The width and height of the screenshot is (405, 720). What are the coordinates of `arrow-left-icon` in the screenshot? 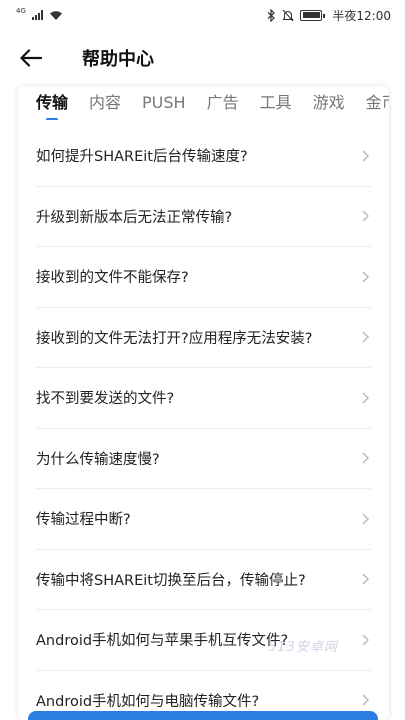 It's located at (31, 58).